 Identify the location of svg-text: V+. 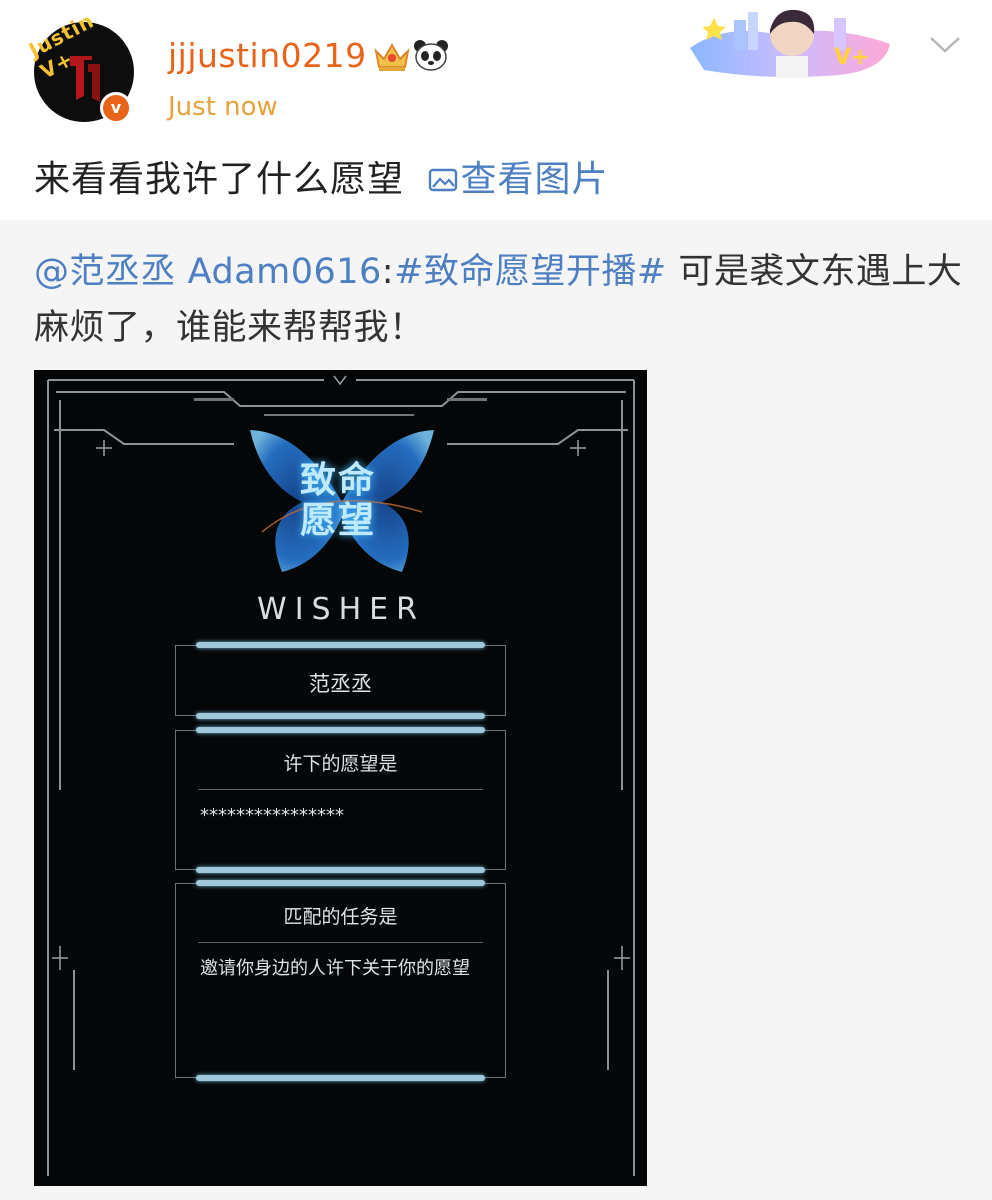
(851, 57).